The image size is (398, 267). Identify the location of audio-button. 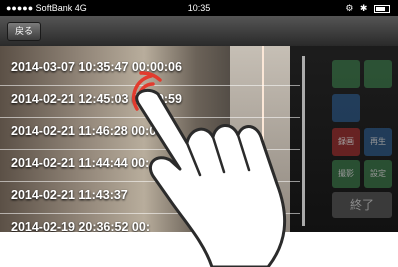
(378, 74).